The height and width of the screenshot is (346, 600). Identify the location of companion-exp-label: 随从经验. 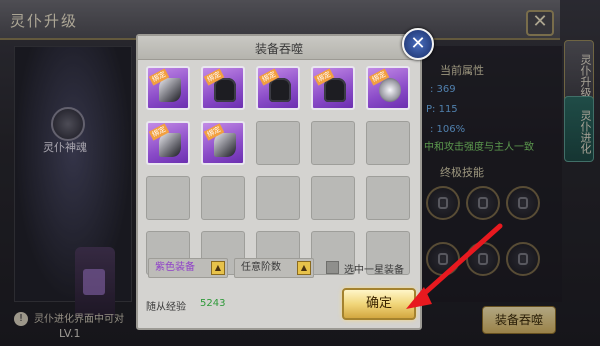
(166, 307).